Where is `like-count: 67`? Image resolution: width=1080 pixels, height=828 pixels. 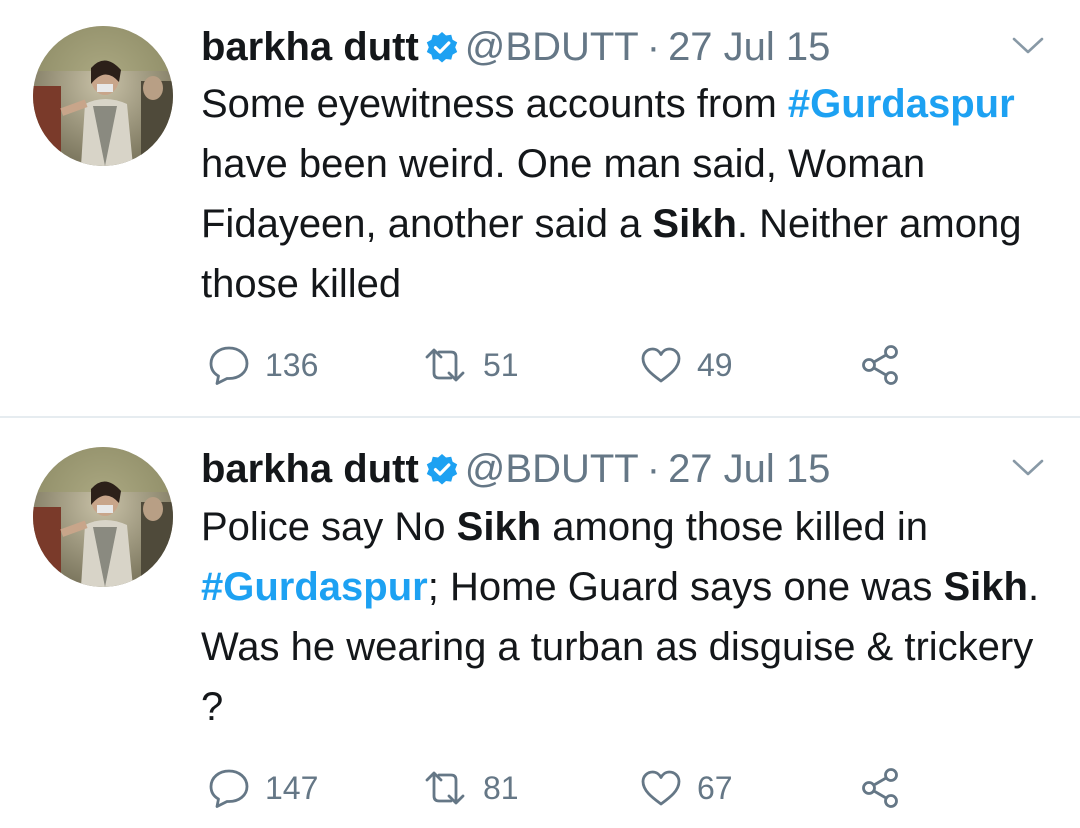
like-count: 67 is located at coordinates (715, 787).